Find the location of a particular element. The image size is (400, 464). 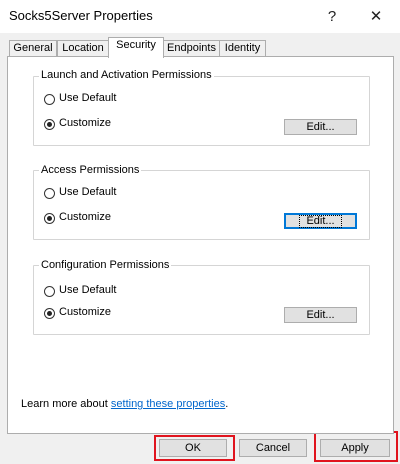

close-icon: ✕ is located at coordinates (376, 16).